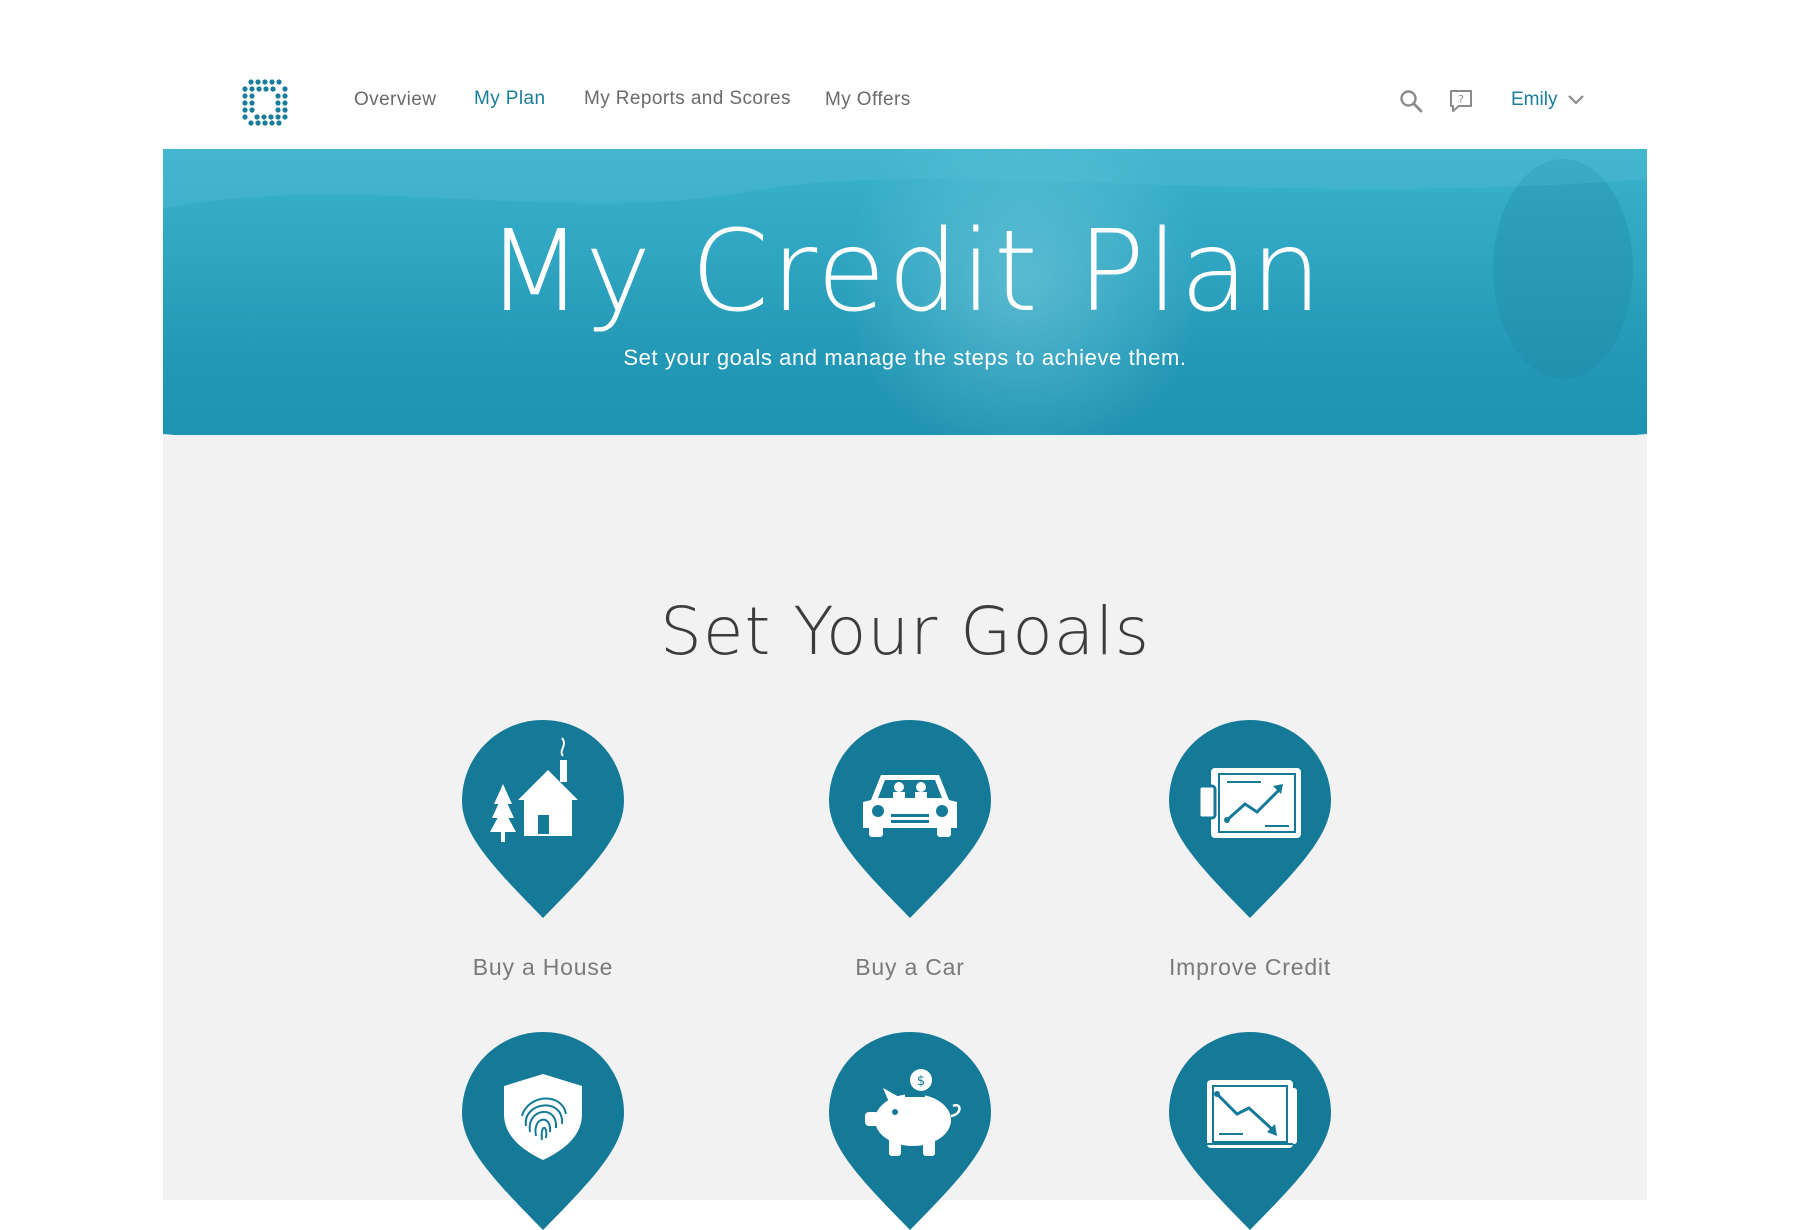  I want to click on credit-trend-down-icon, so click(1250, 1131).